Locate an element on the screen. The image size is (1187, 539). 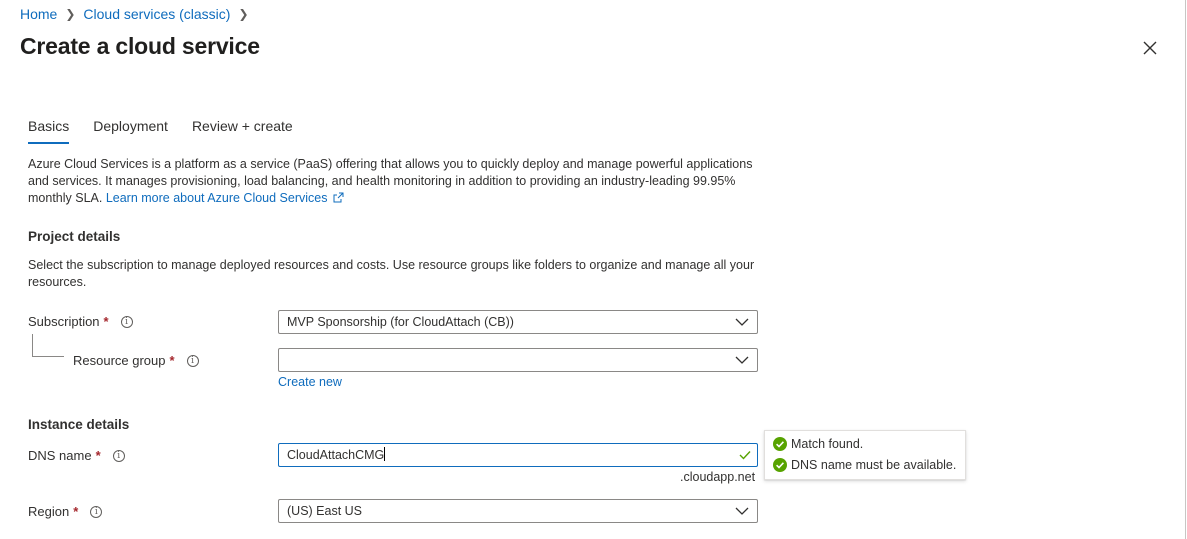
resource-group-label: Resource group * i is located at coordinates (136, 360).